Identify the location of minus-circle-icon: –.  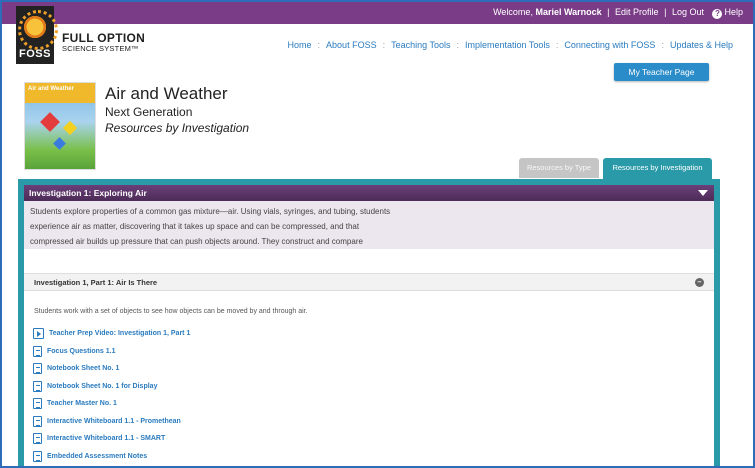
(699, 282).